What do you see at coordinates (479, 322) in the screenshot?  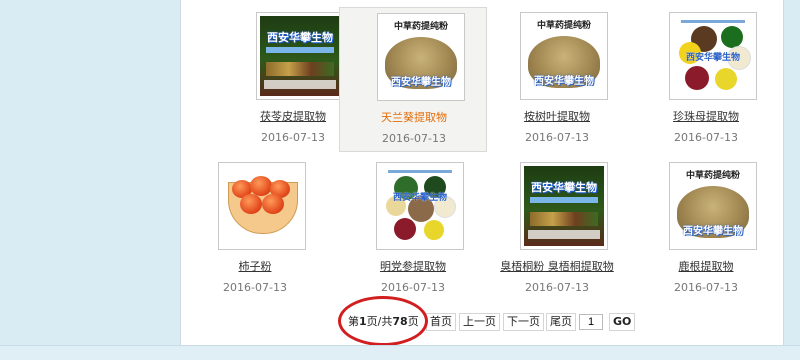 I see `prev-page-button: 上一页` at bounding box center [479, 322].